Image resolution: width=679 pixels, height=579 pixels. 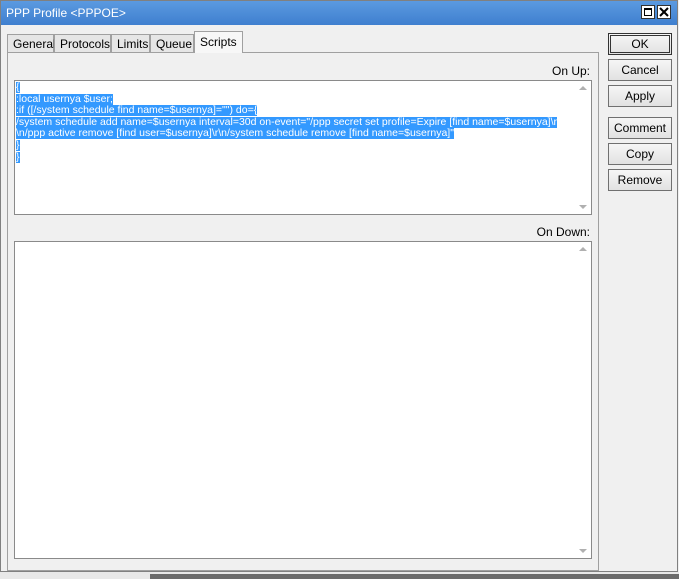 I want to click on on-up-label: On Up:, so click(x=570, y=71).